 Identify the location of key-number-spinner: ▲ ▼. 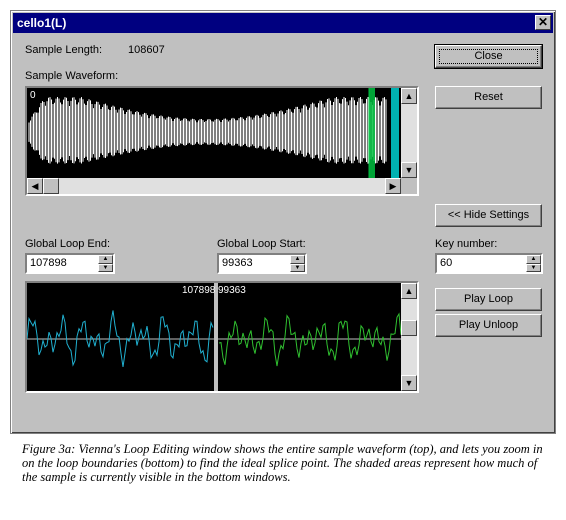
(533, 263).